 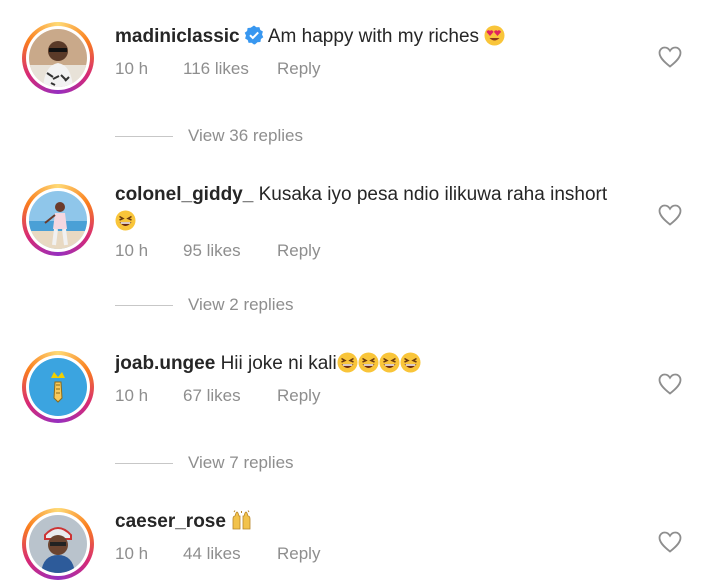 I want to click on likes-count: 95 likes, so click(x=230, y=251).